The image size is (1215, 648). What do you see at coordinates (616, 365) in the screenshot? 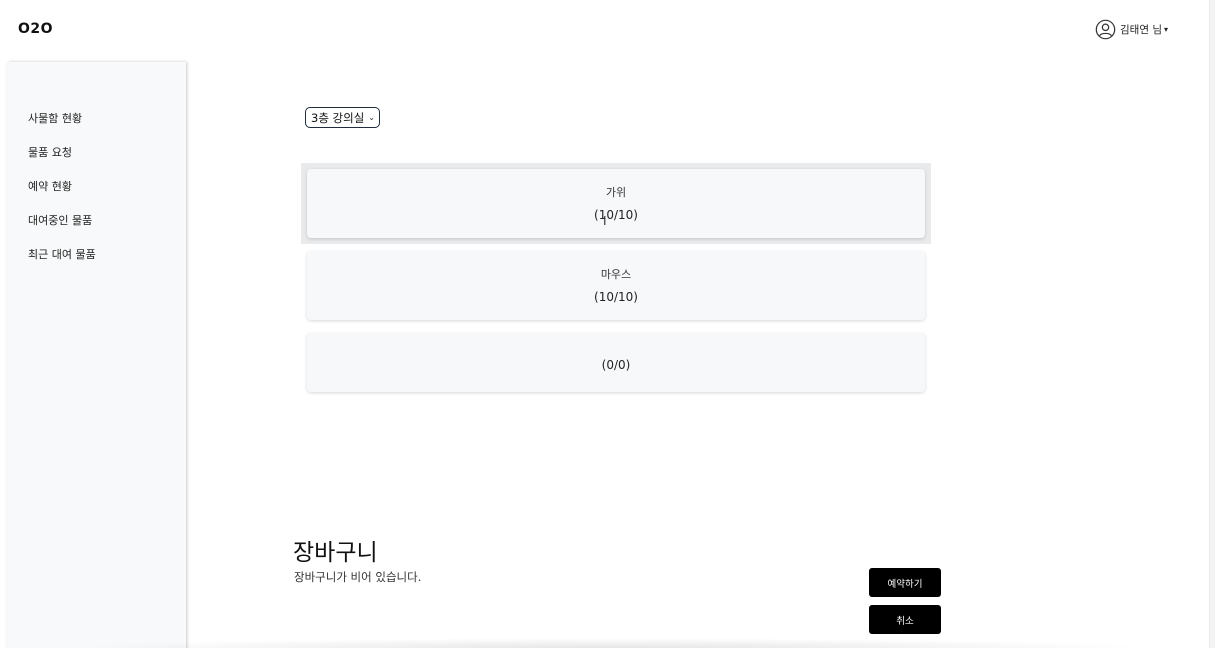
I see `item-count: (0/0)` at bounding box center [616, 365].